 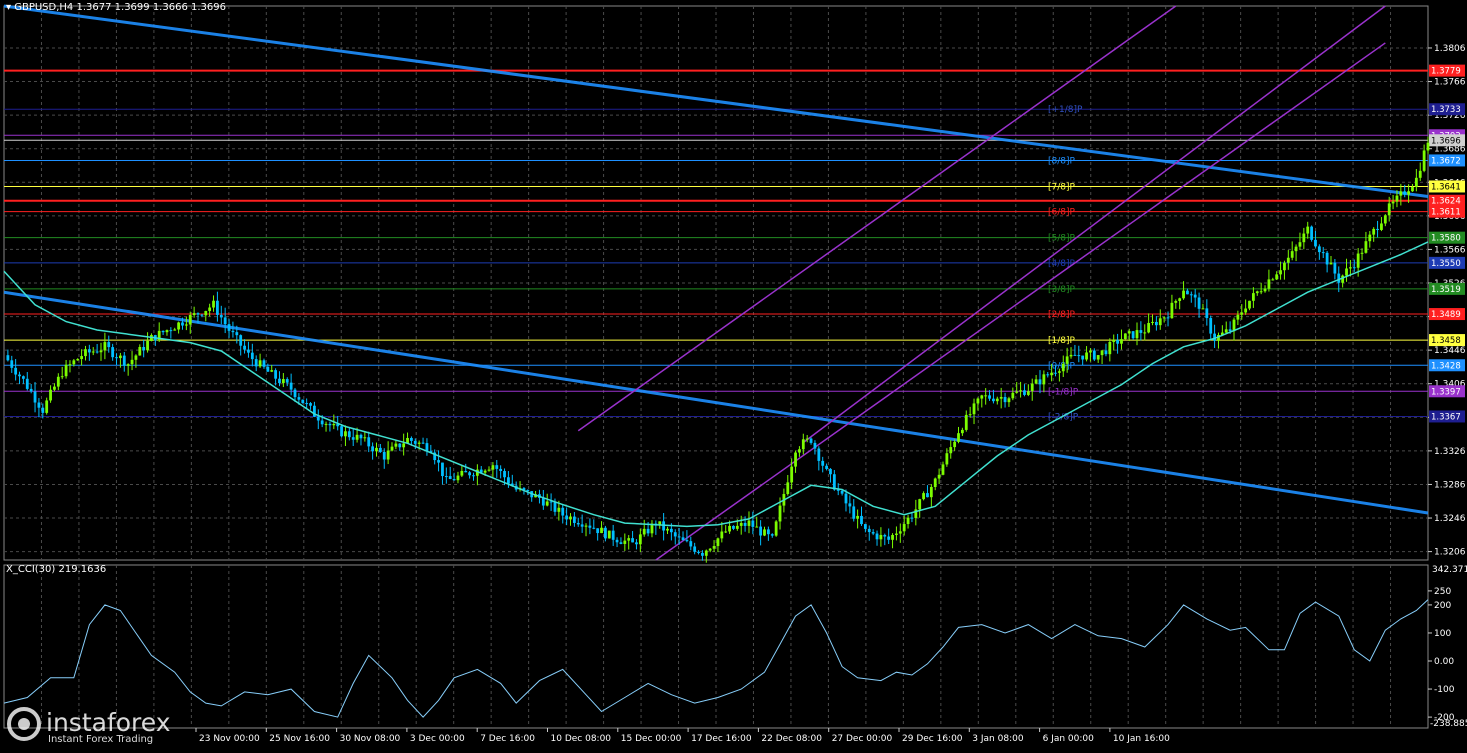 I want to click on price-tick-label: 1.3766, so click(x=1450, y=83).